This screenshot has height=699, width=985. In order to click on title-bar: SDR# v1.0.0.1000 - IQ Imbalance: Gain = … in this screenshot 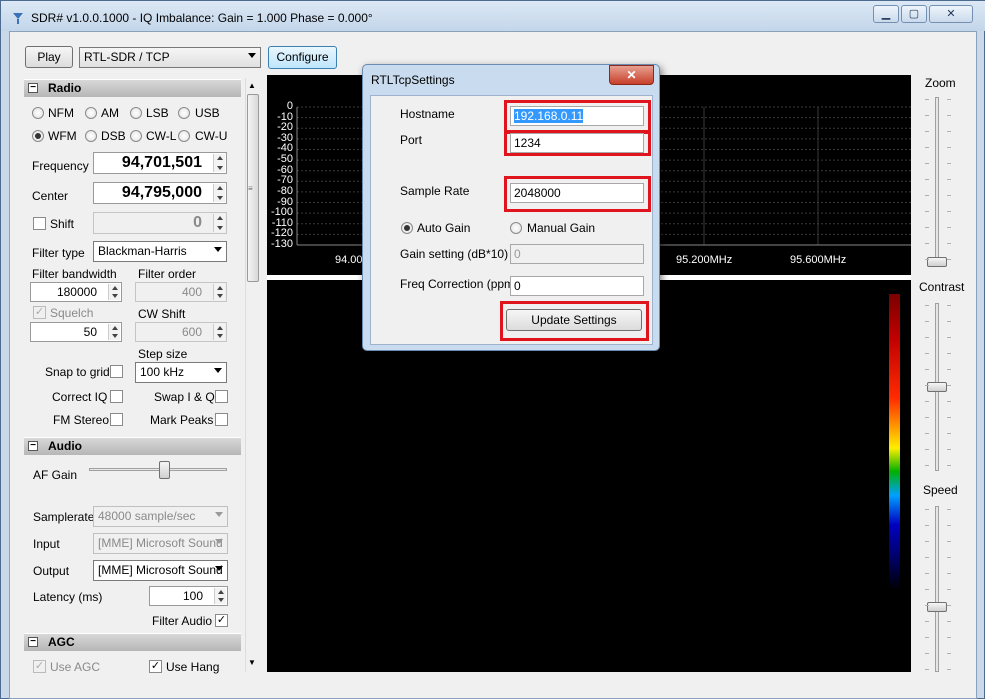, I will do `click(493, 16)`.